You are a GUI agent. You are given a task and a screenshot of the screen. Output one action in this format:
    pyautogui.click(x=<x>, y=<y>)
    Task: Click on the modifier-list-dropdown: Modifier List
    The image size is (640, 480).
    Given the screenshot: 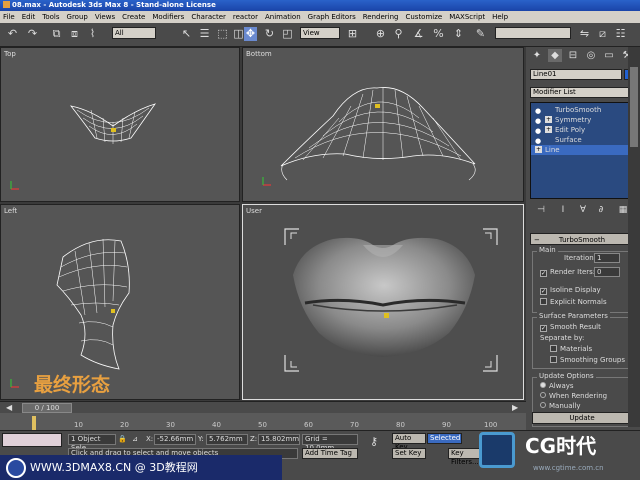 What is the action you would take?
    pyautogui.click(x=582, y=92)
    